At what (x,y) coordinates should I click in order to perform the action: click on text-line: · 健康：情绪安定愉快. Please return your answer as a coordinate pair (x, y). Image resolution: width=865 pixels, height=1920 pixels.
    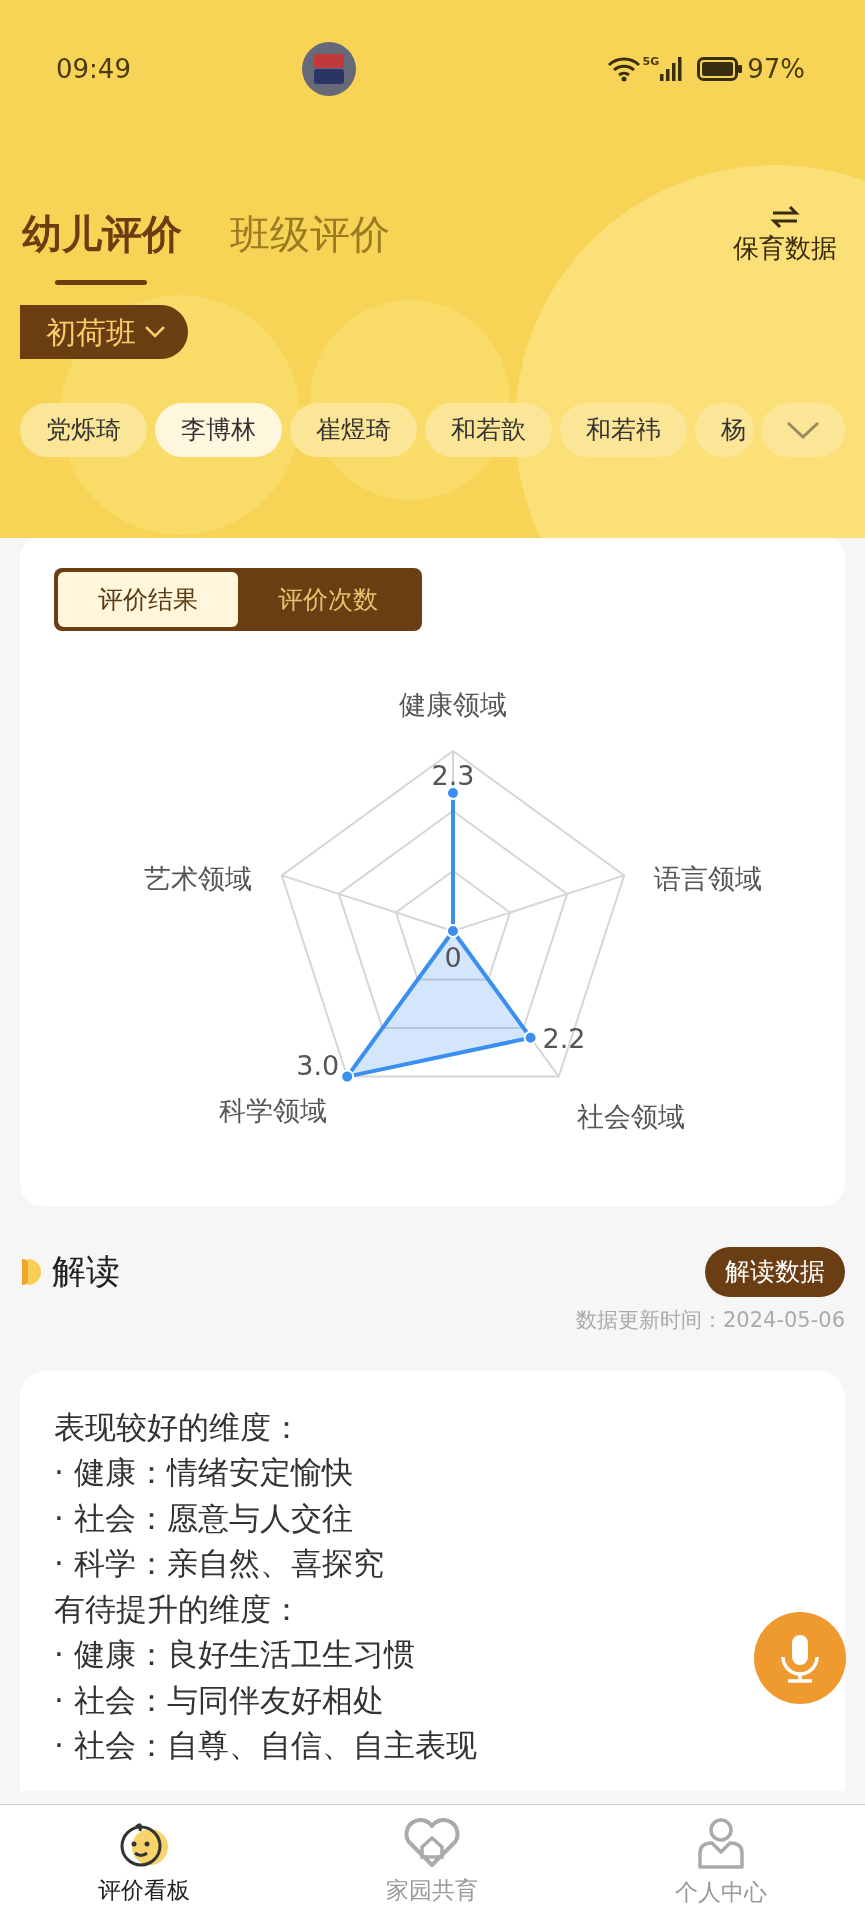
    Looking at the image, I should click on (203, 1472).